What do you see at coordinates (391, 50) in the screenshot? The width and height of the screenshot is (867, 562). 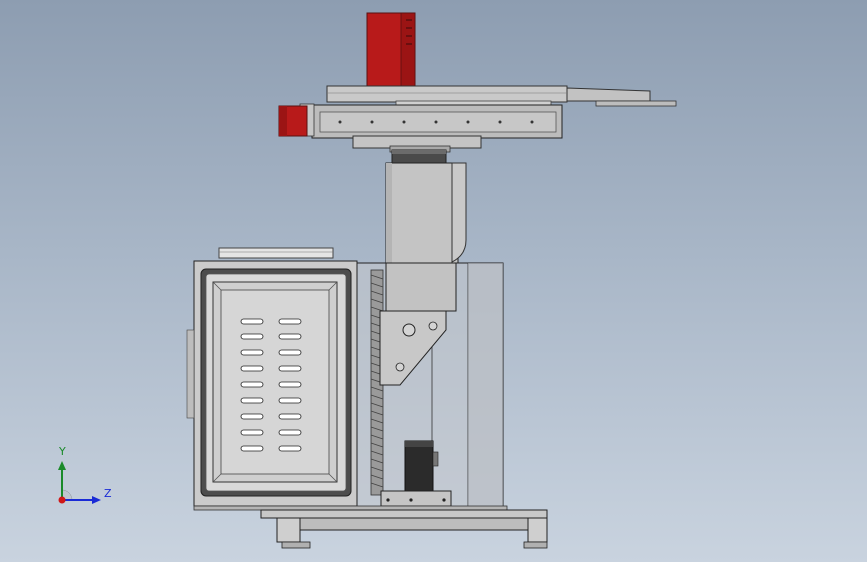 I see `top-servo-motor` at bounding box center [391, 50].